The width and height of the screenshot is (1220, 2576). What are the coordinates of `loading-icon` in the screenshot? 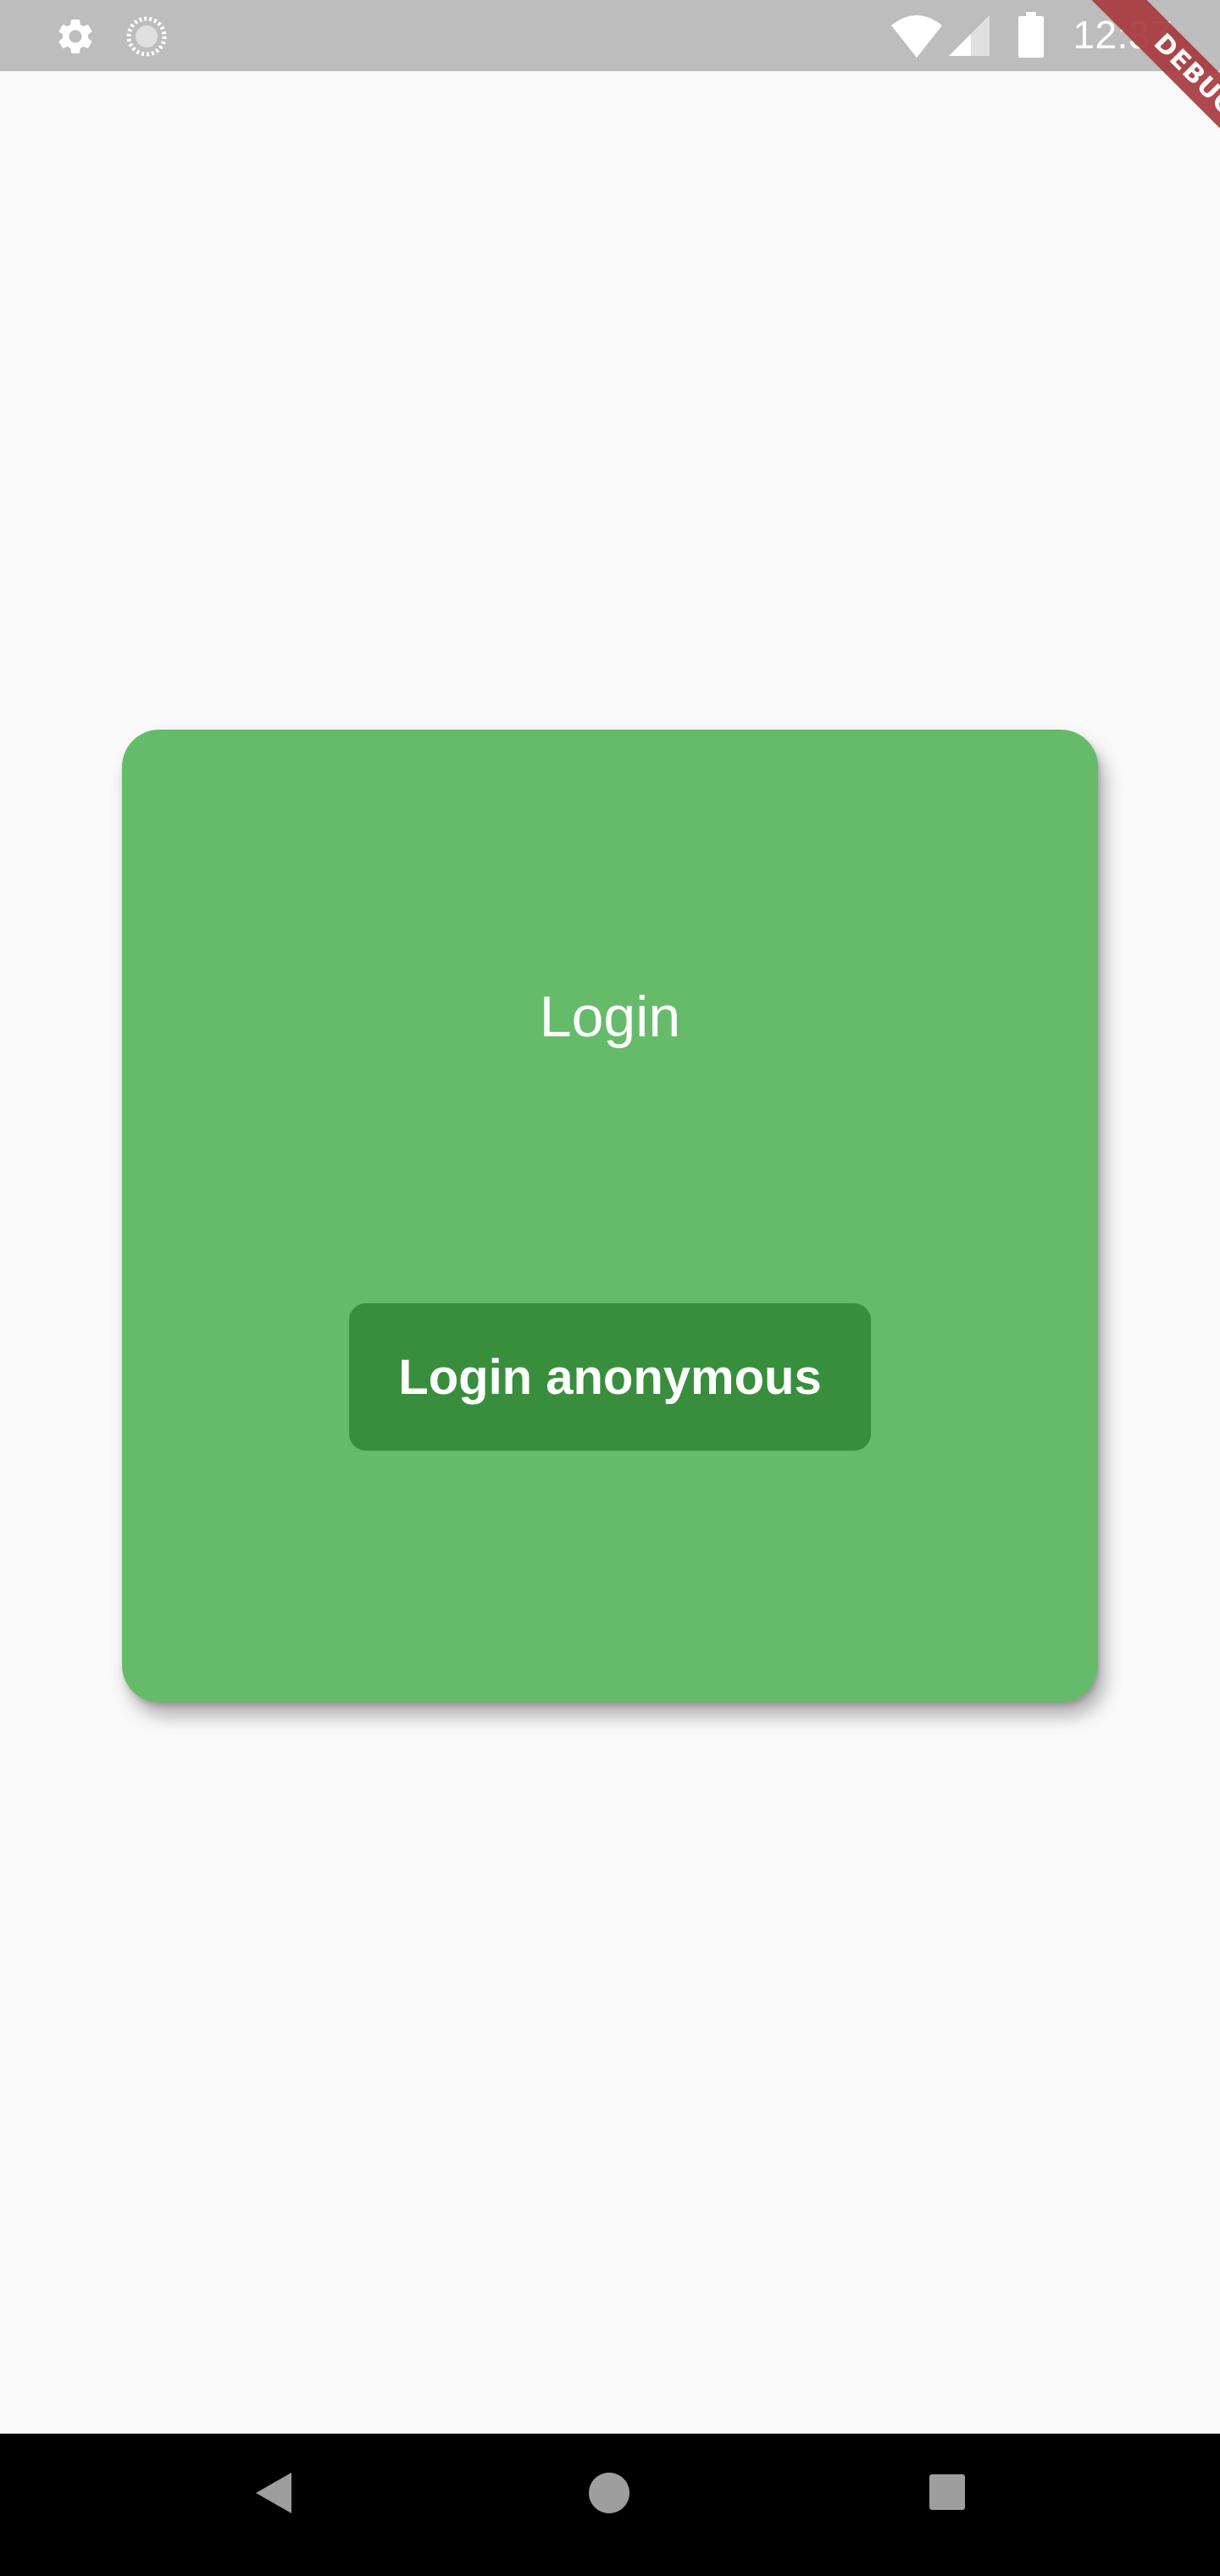 It's located at (146, 36).